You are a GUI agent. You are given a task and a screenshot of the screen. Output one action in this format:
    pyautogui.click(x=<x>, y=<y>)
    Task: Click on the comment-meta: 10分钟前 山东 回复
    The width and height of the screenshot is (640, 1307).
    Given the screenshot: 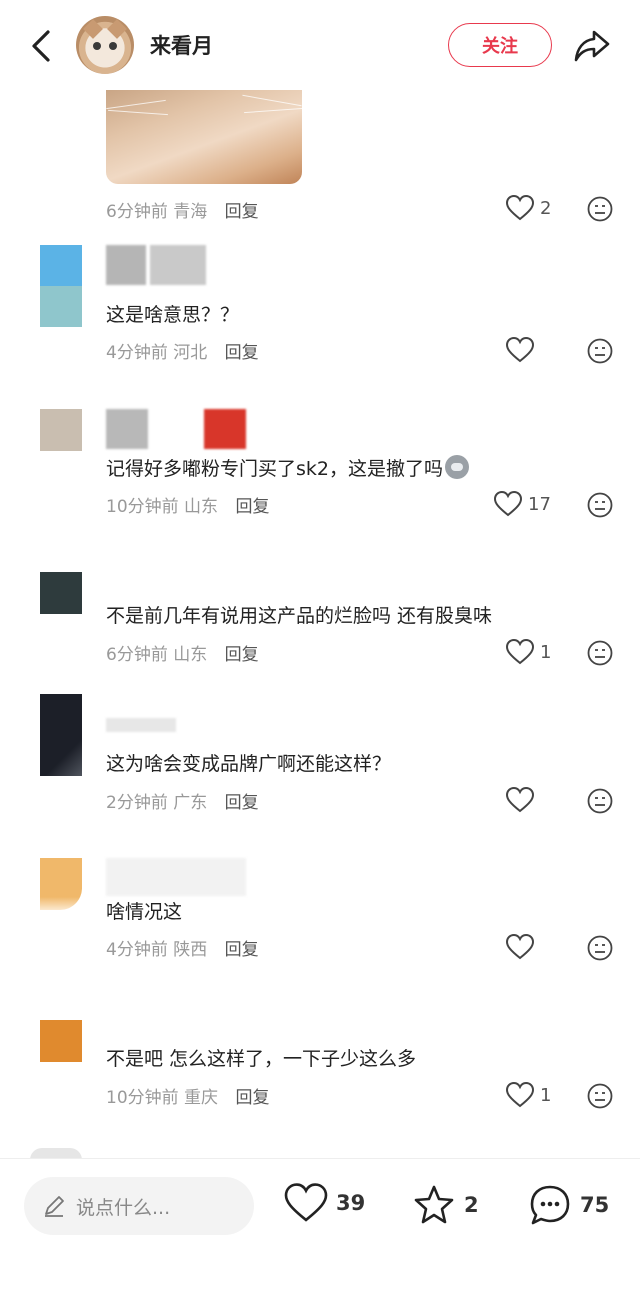 What is the action you would take?
    pyautogui.click(x=187, y=504)
    